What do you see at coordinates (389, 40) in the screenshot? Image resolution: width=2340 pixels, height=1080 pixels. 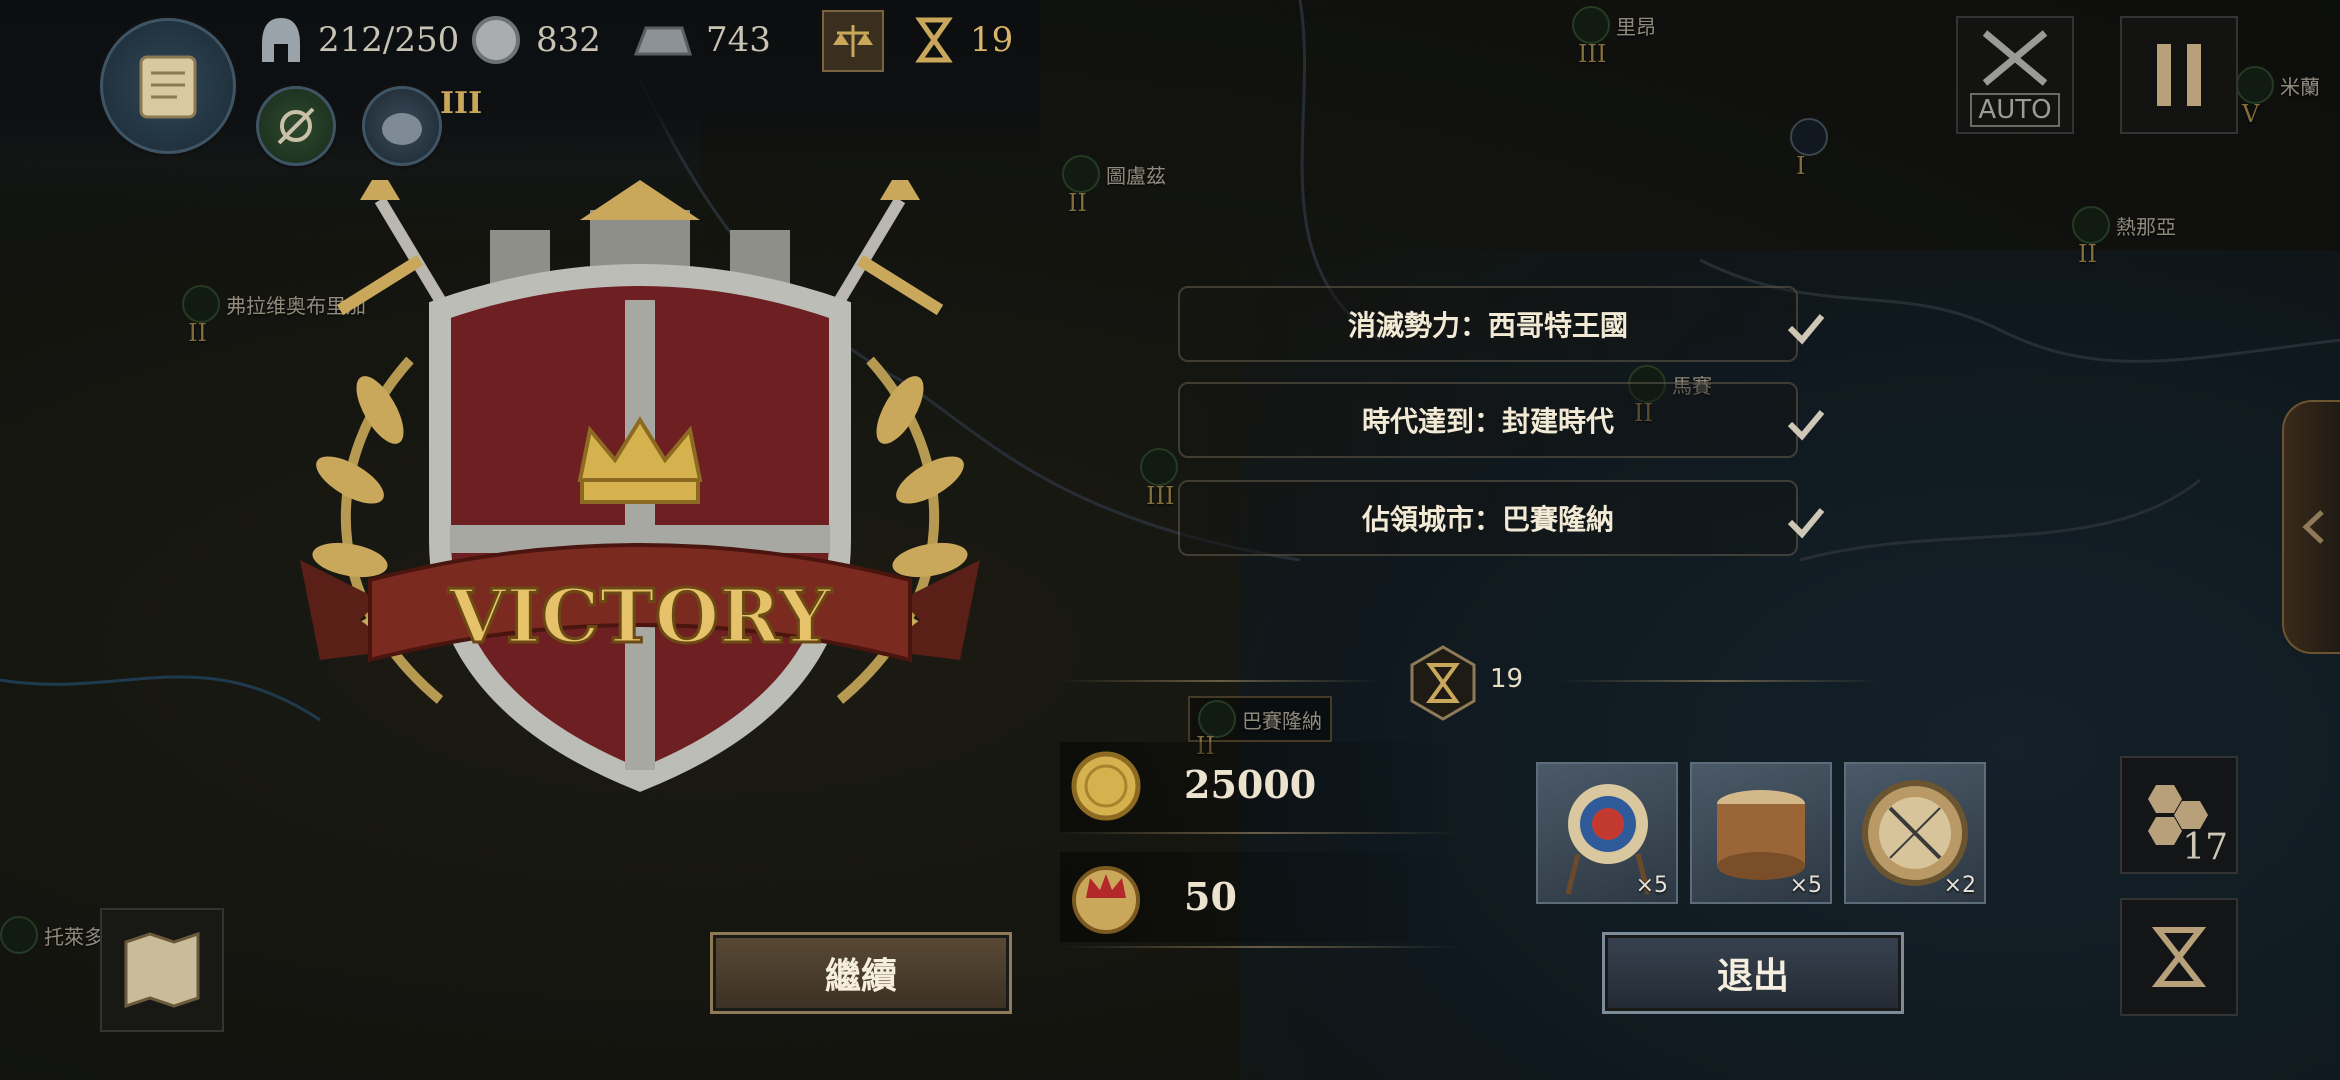 I see `troops-value: 212/250` at bounding box center [389, 40].